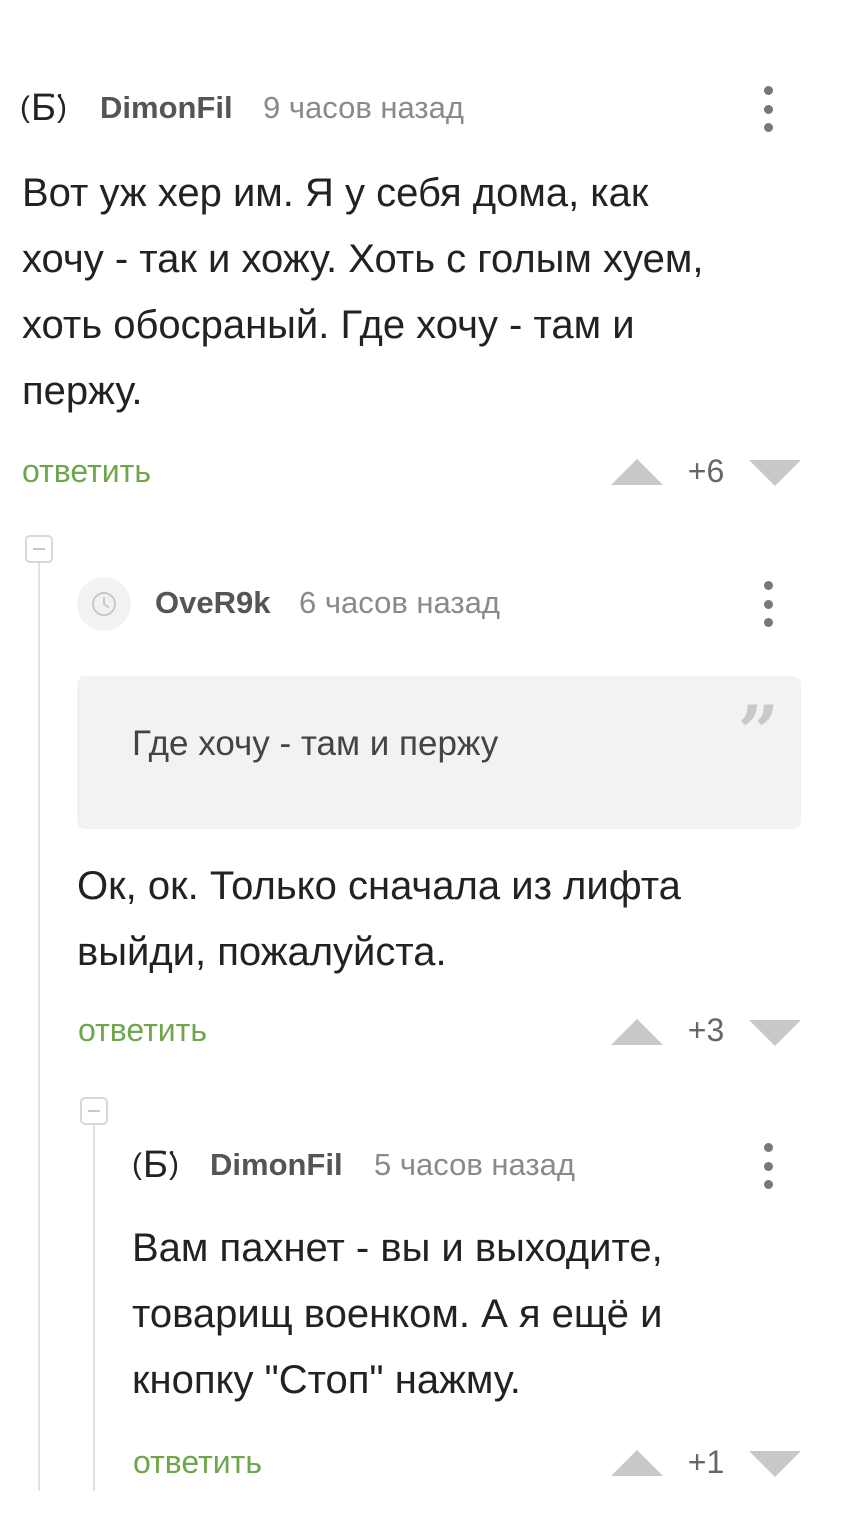 The image size is (841, 1515). What do you see at coordinates (474, 1165) in the screenshot?
I see `timestamp: 5 часов назад` at bounding box center [474, 1165].